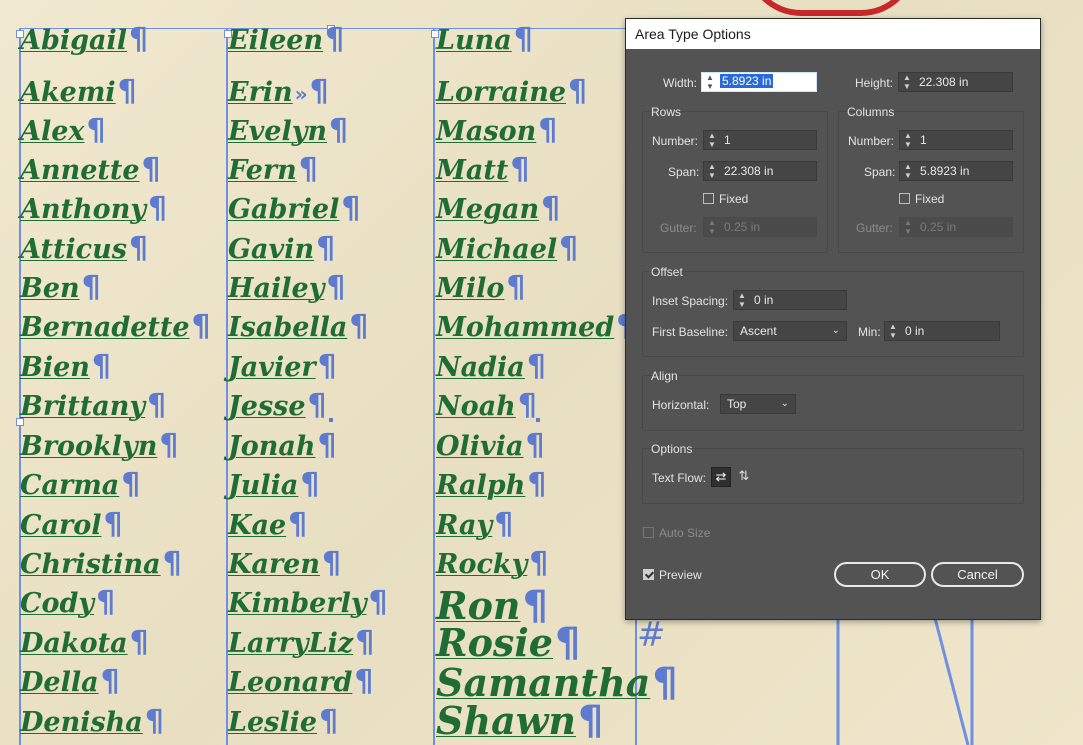  What do you see at coordinates (67, 603) in the screenshot?
I see `name-line: Cody¶` at bounding box center [67, 603].